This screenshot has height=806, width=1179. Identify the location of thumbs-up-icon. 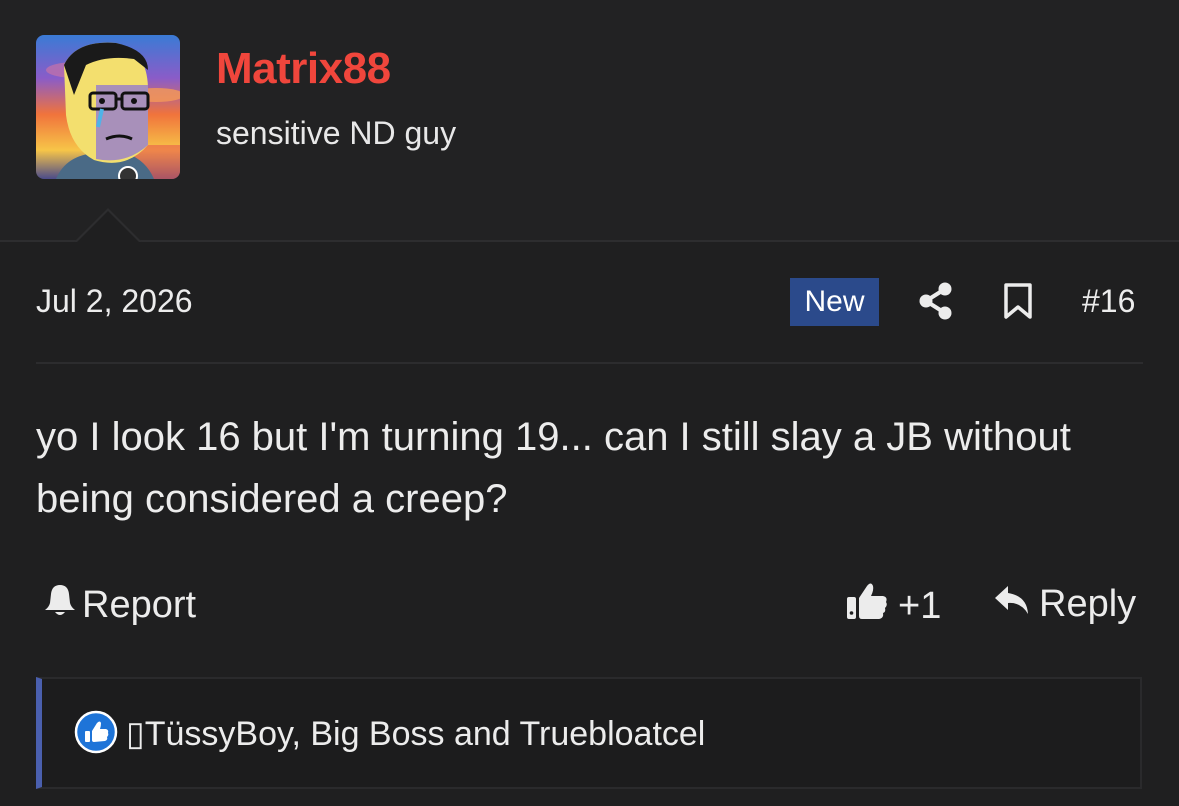
(867, 606).